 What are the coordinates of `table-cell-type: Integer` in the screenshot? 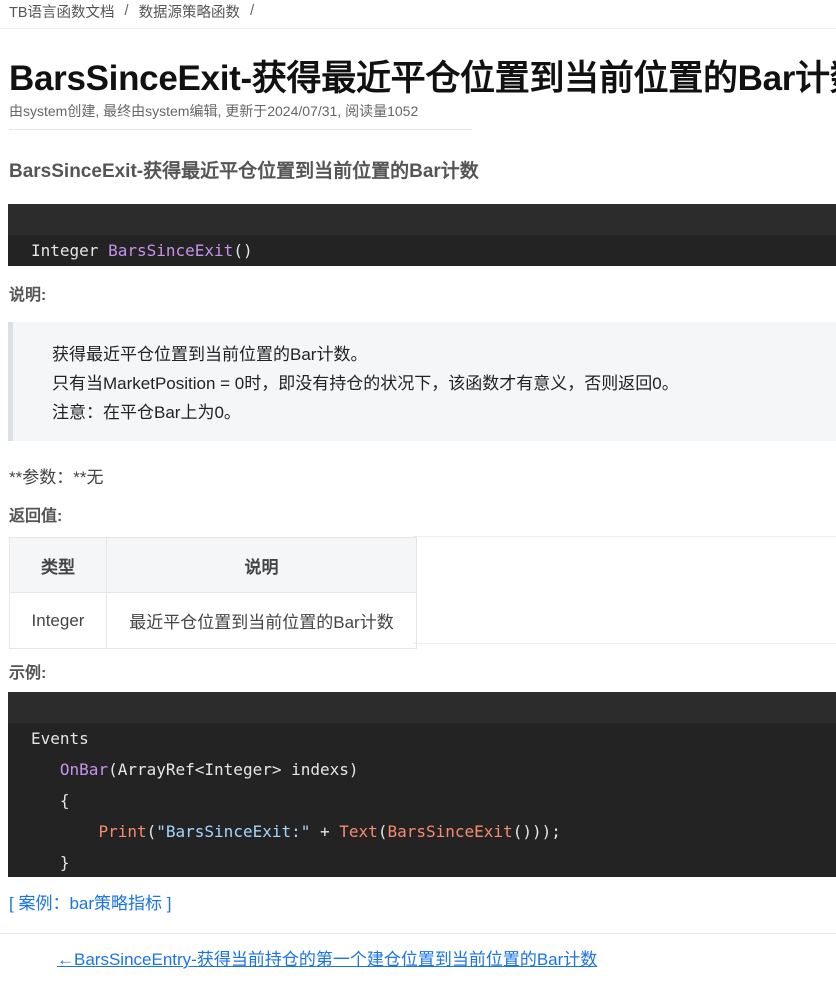 It's located at (58, 620).